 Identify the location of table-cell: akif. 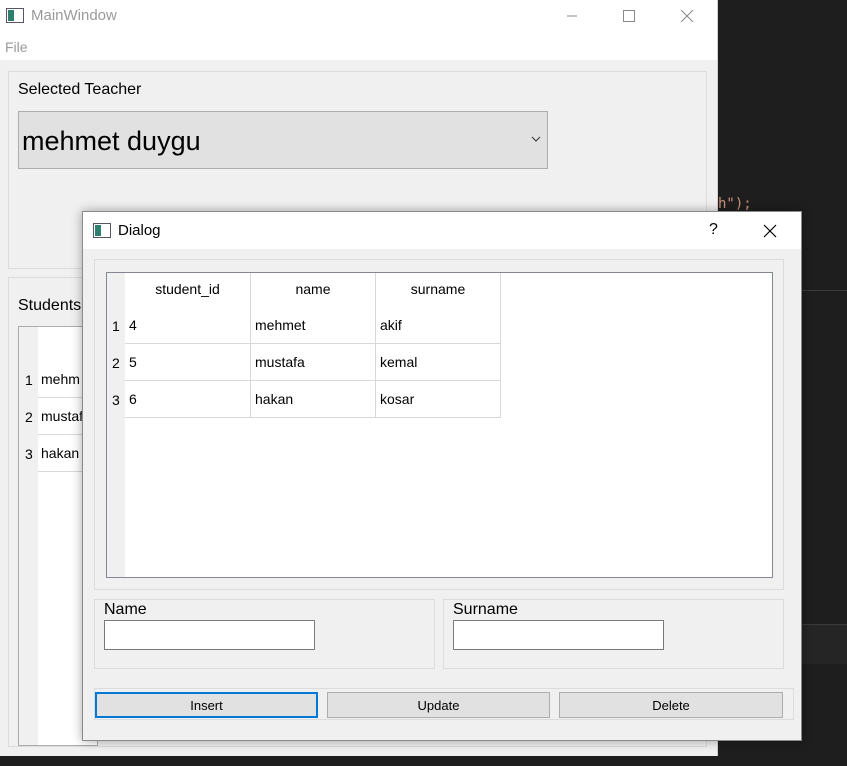
(438, 325).